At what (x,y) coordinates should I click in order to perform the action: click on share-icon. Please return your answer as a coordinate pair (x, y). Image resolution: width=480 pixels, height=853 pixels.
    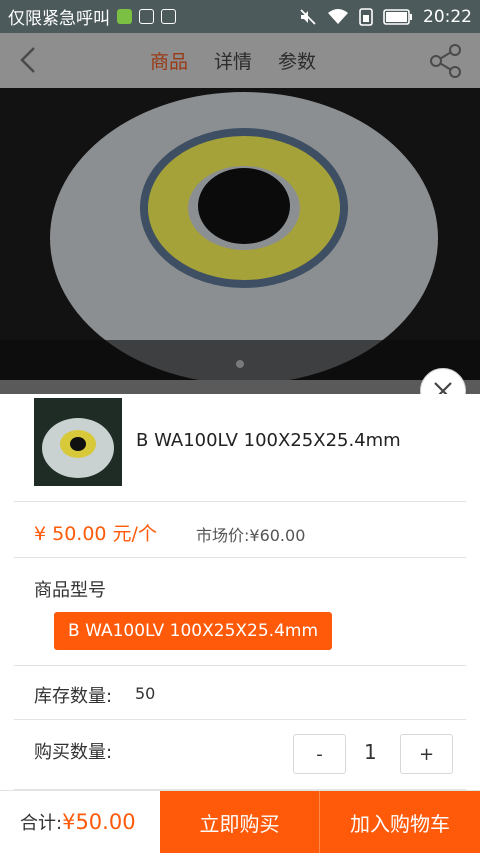
    Looking at the image, I should click on (446, 61).